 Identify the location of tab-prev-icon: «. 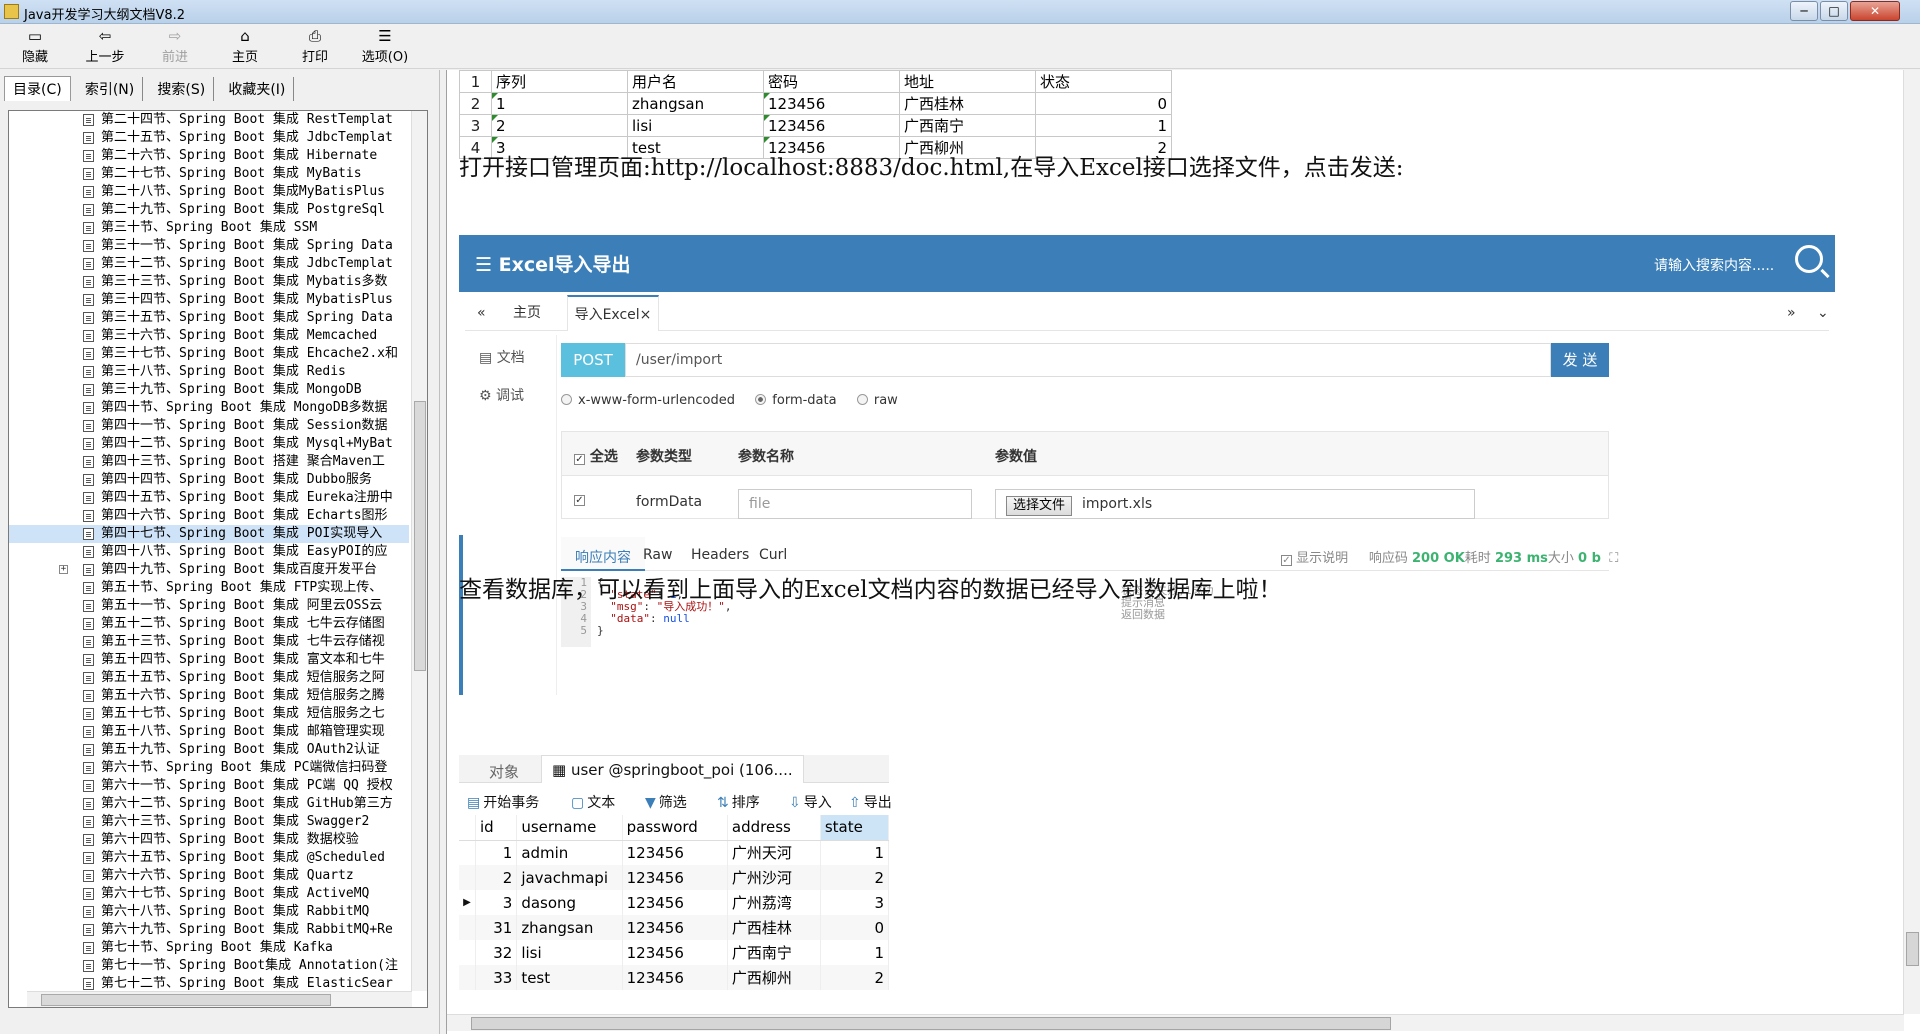
(481, 313).